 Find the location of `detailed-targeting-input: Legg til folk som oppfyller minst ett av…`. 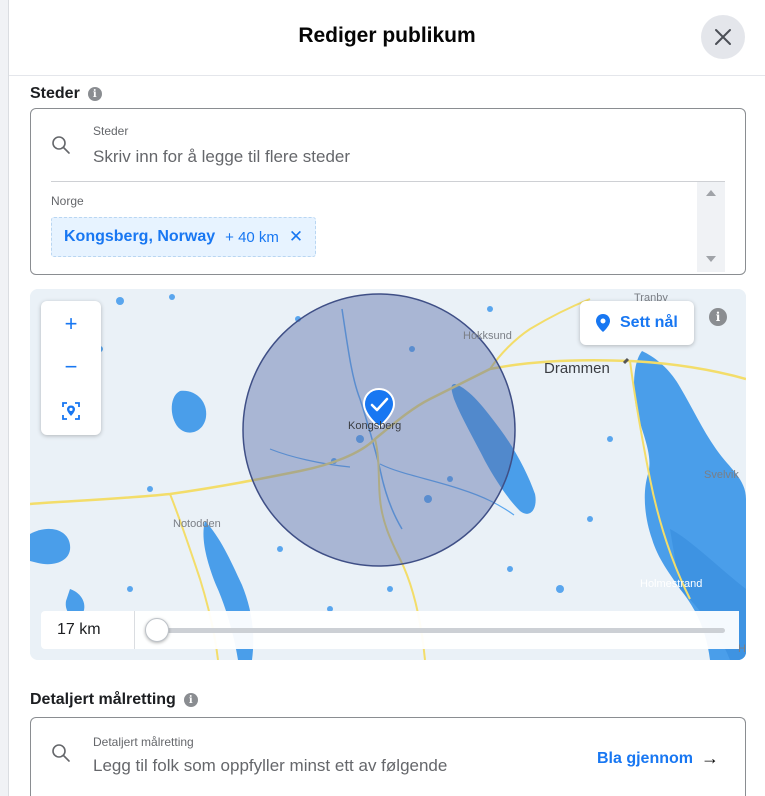

detailed-targeting-input: Legg til folk som oppfyller minst ett av… is located at coordinates (270, 766).